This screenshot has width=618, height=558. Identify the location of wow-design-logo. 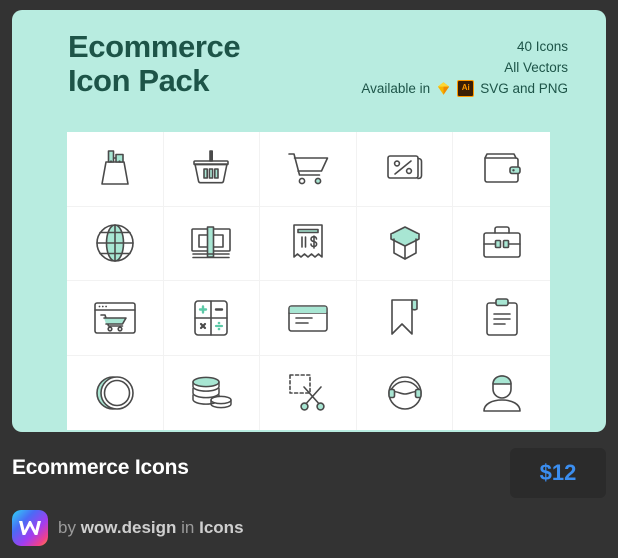
(30, 528).